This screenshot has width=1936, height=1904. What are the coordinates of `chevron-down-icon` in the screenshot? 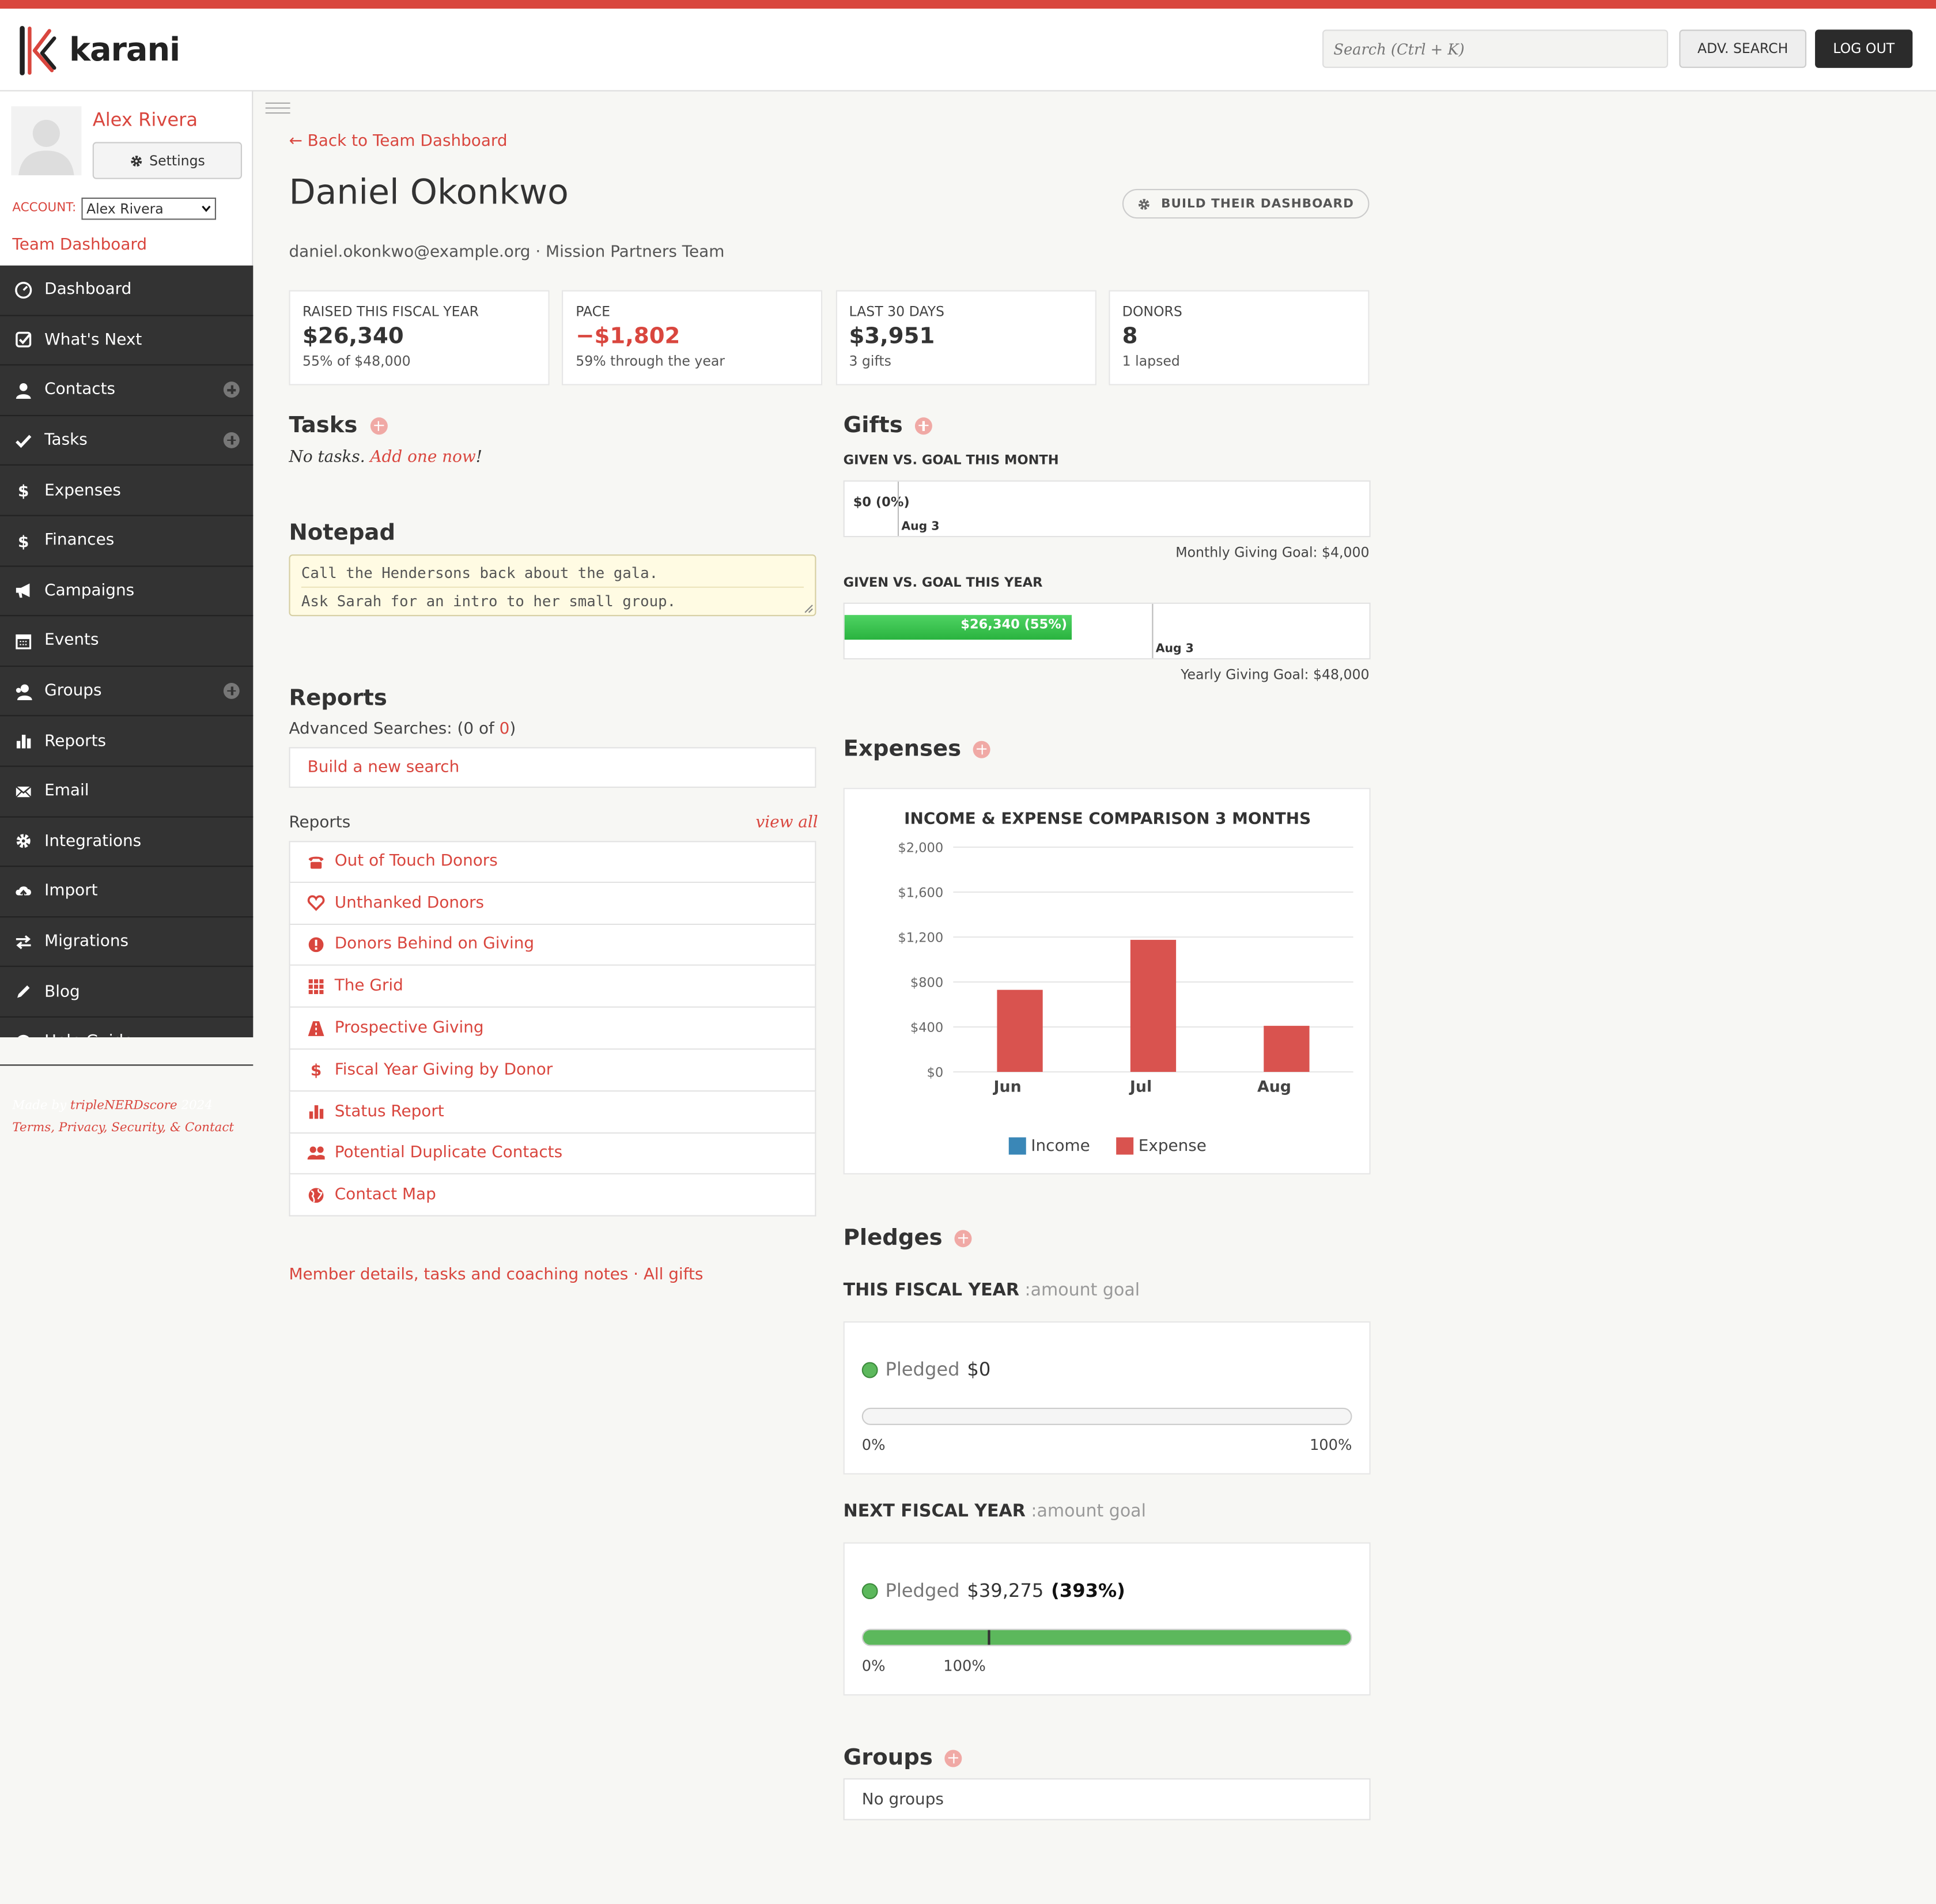 It's located at (206, 208).